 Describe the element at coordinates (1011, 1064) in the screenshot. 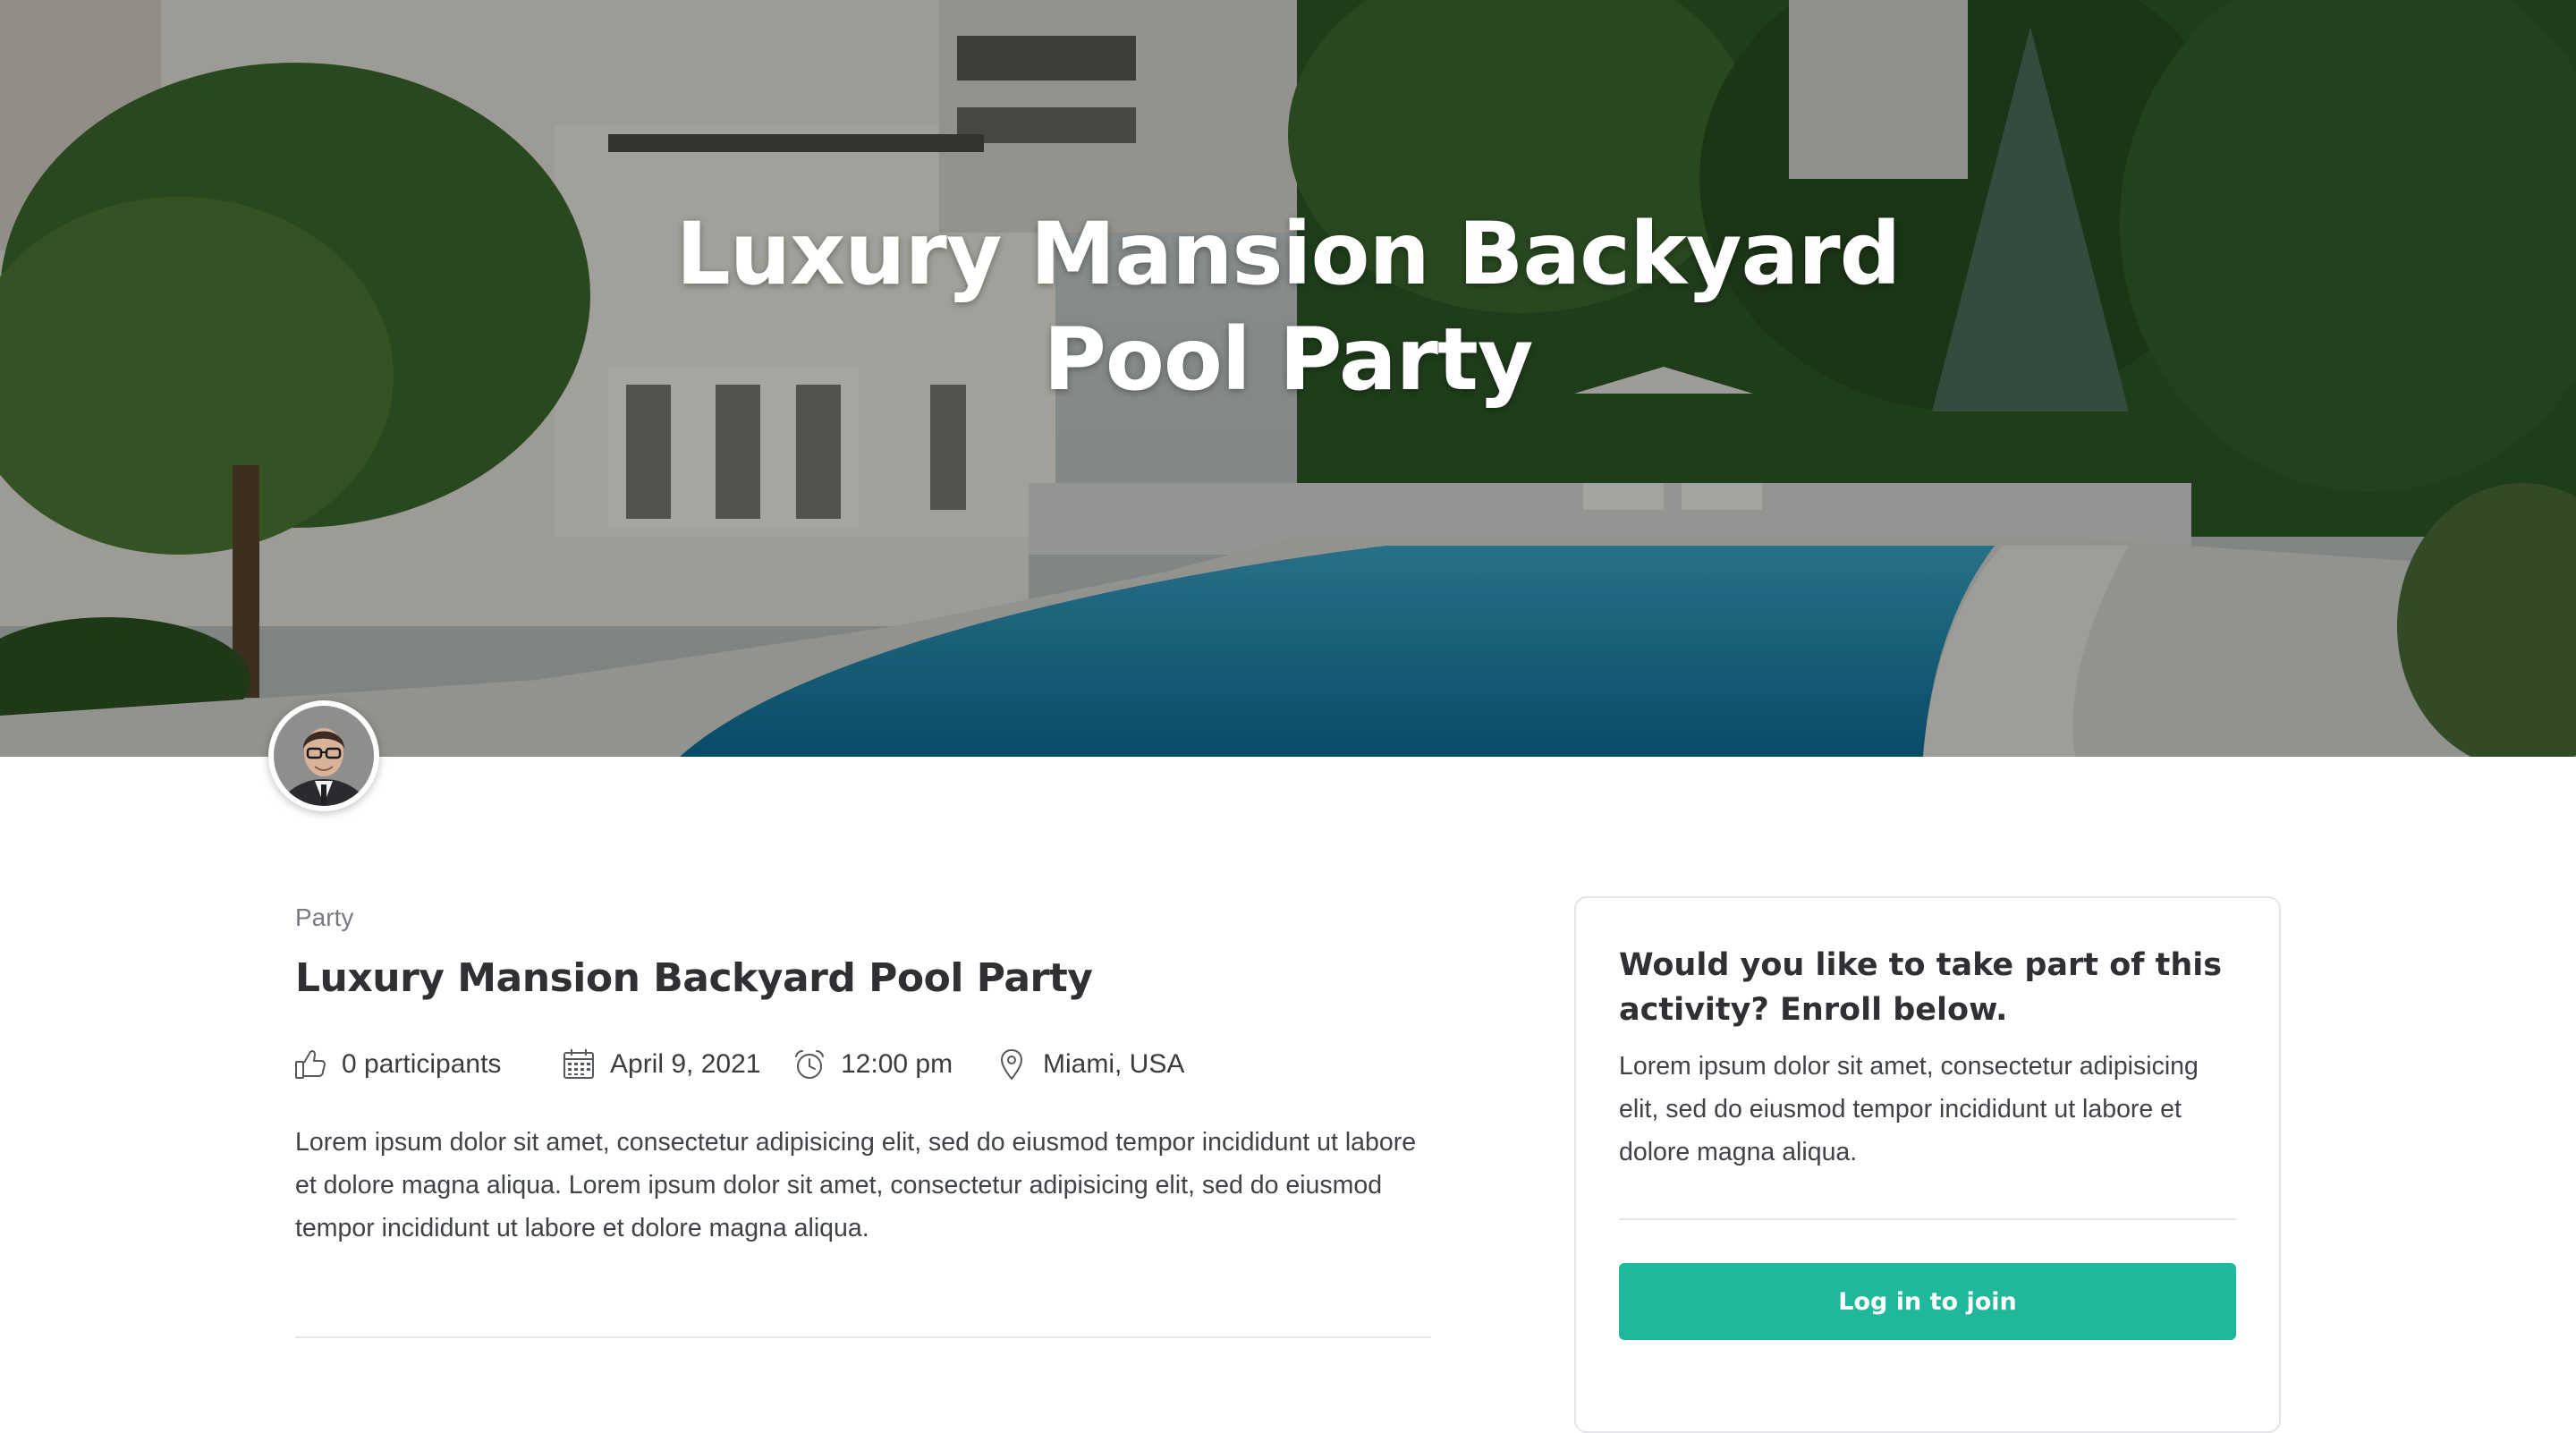

I see `map-pin-icon` at that location.